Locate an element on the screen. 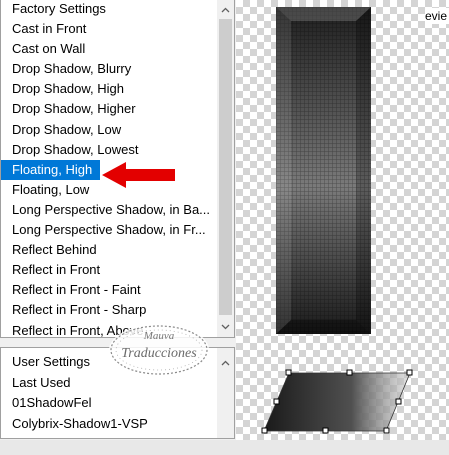 This screenshot has width=449, height=455. watermark-line2: Traducciones is located at coordinates (159, 353).